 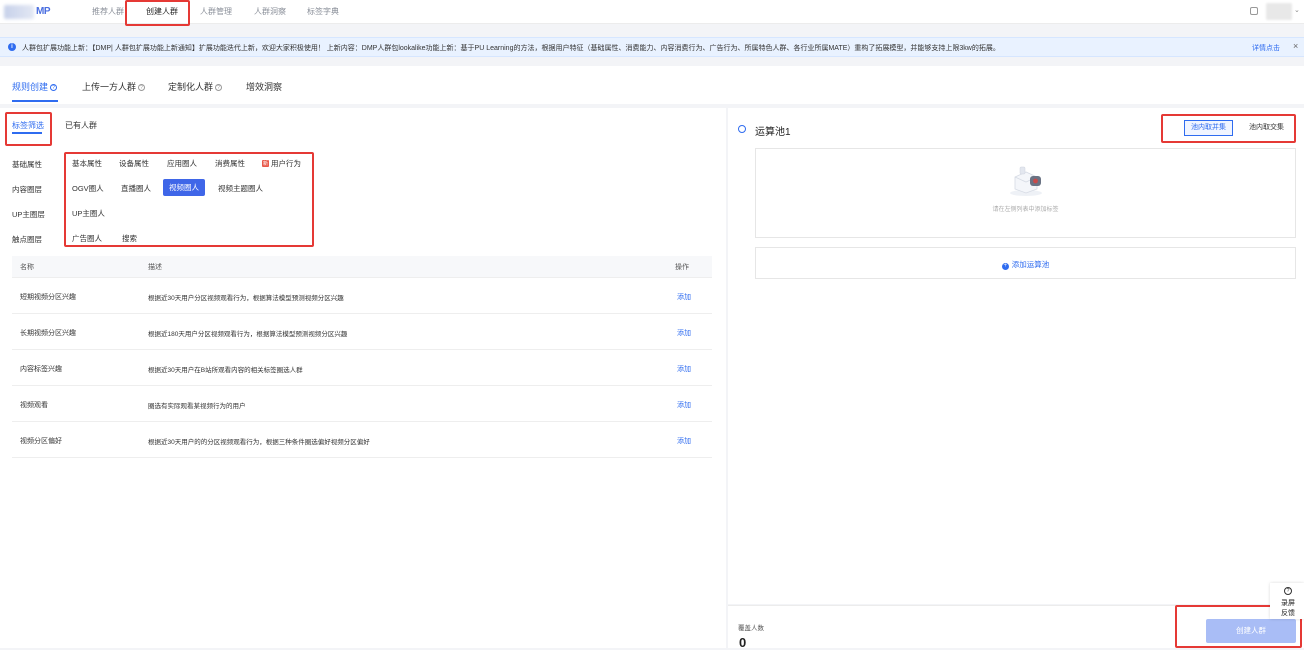 I want to click on tab-label: 上传一方人群, so click(x=109, y=87).